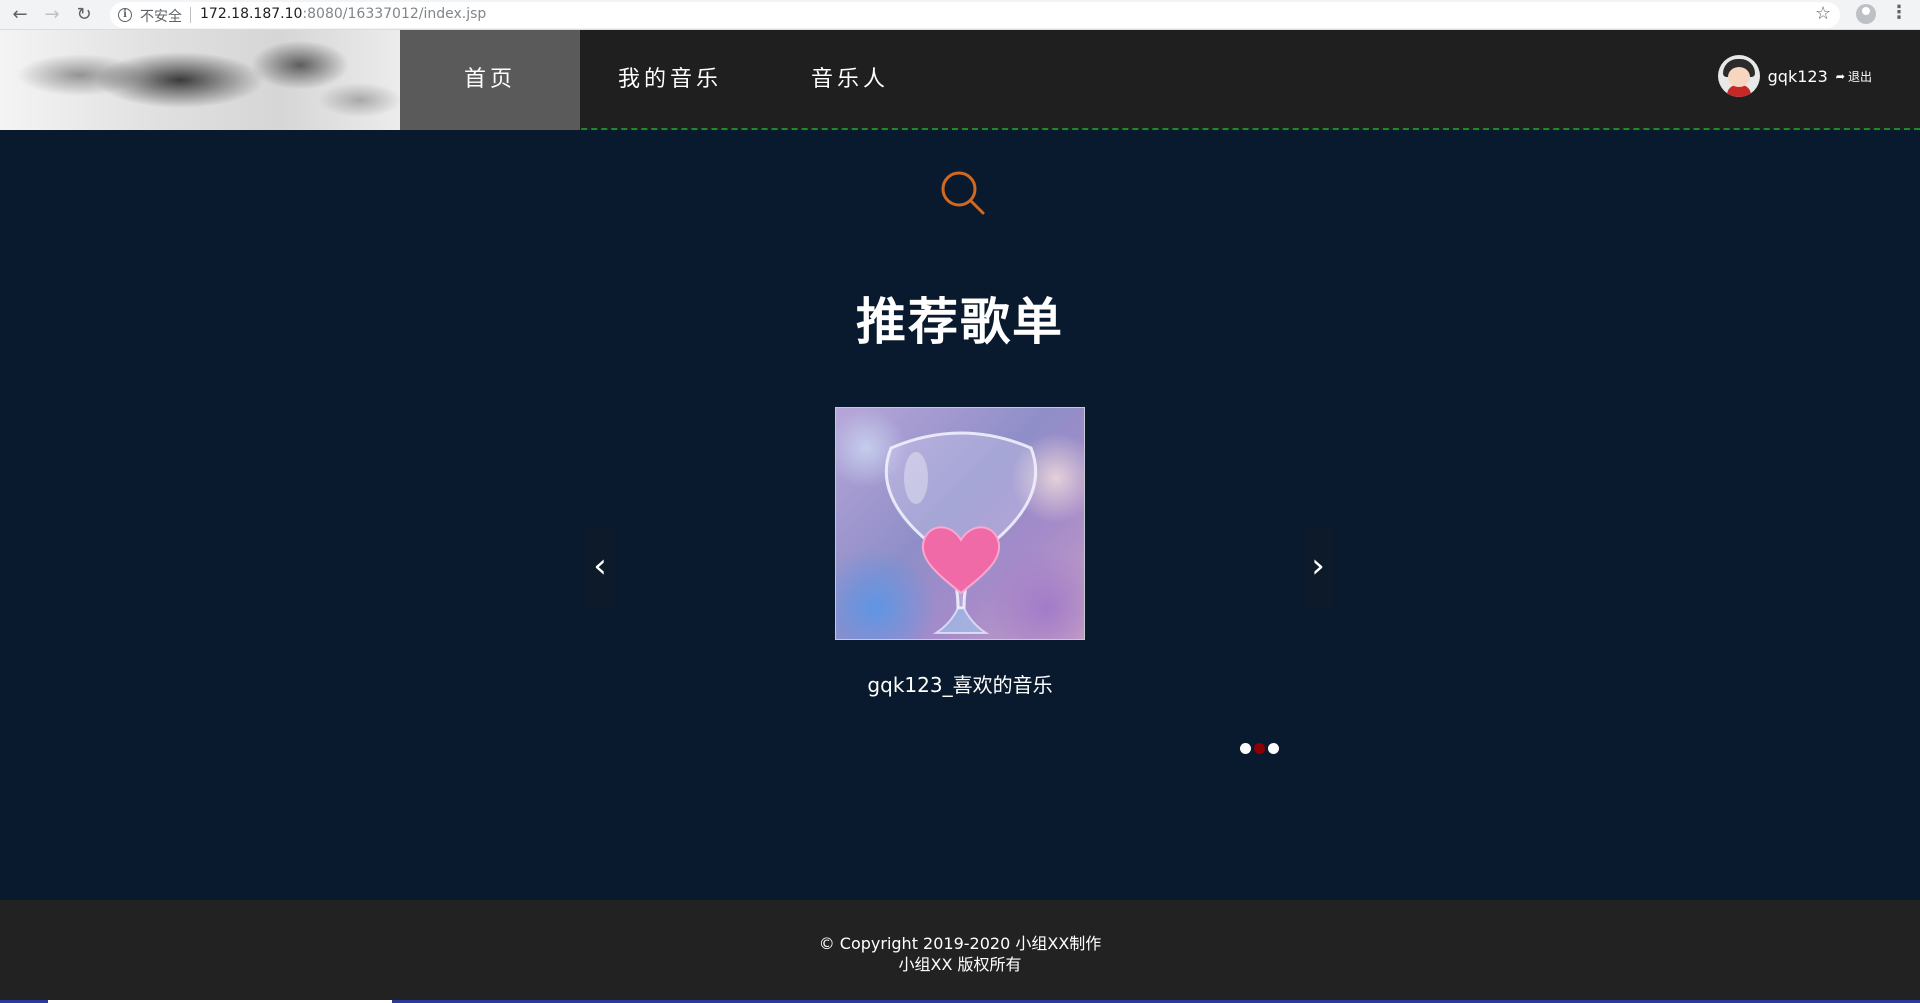 The width and height of the screenshot is (1920, 1003). What do you see at coordinates (960, 80) in the screenshot?
I see `site-header: 首页 我的音乐 音乐人 gqk123 ➦ 退出` at bounding box center [960, 80].